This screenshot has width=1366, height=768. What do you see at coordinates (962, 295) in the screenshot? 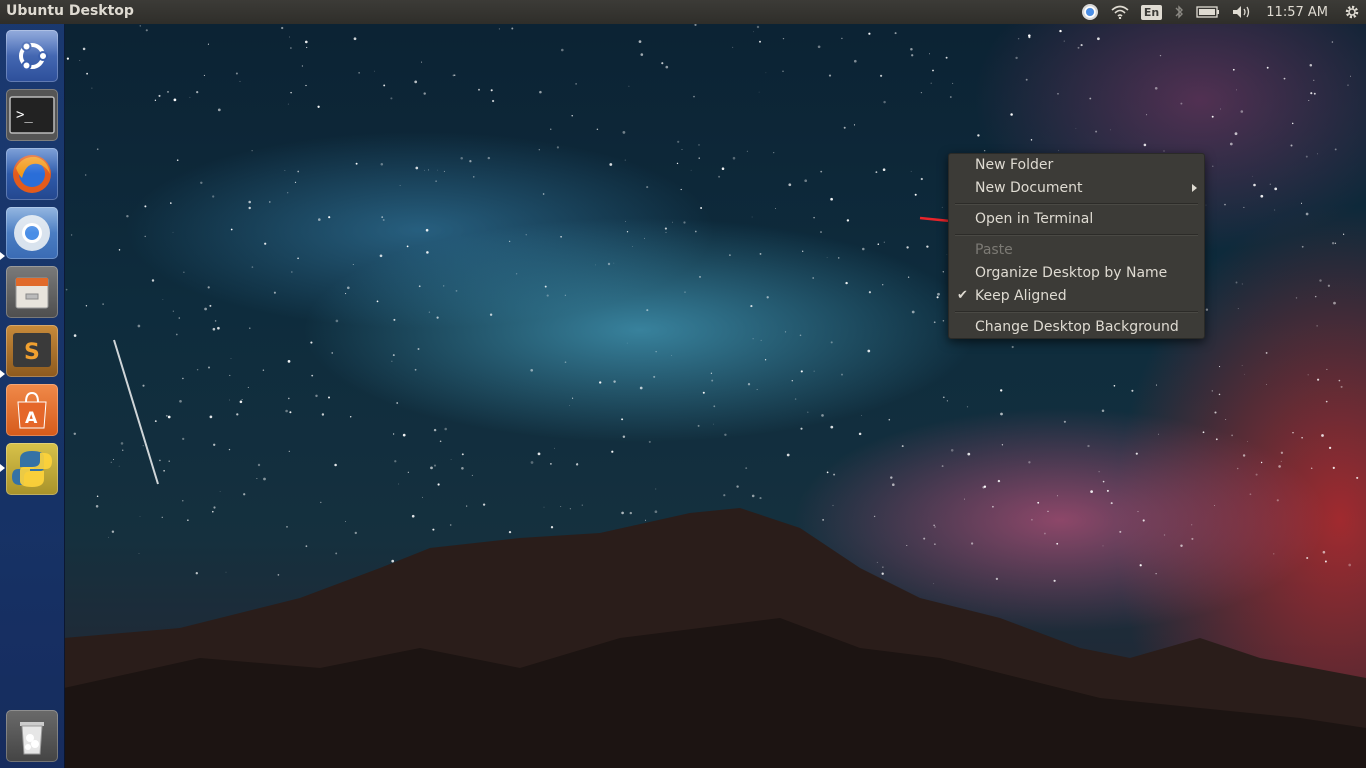
I see `checkmark-icon: ✔` at bounding box center [962, 295].